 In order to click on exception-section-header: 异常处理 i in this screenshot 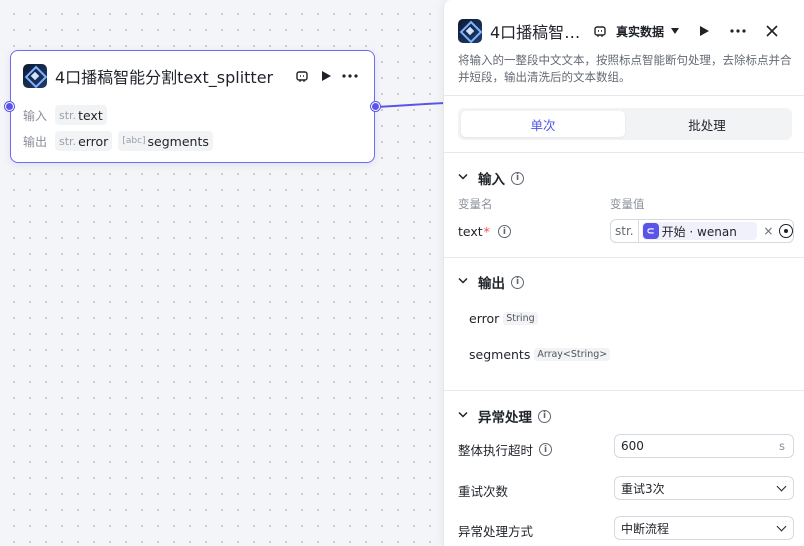, I will do `click(504, 416)`.